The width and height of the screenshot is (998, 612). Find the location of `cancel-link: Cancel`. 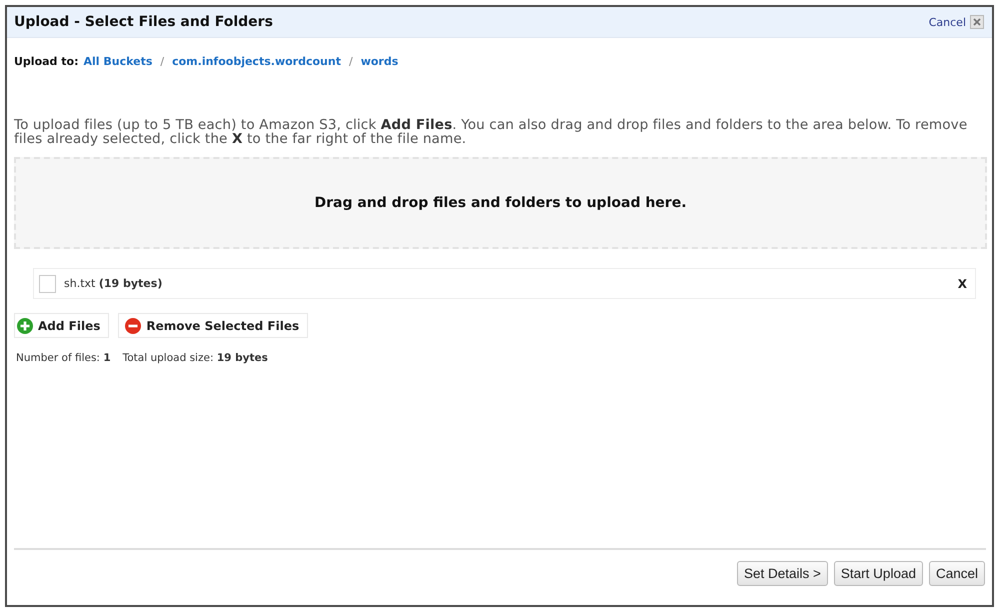

cancel-link: Cancel is located at coordinates (947, 22).